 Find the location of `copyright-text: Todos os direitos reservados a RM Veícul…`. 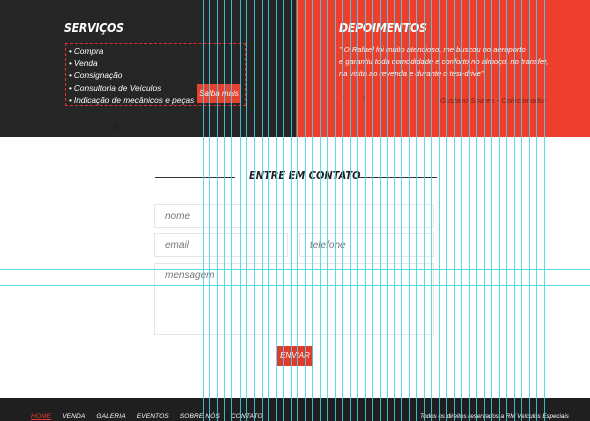

copyright-text: Todos os direitos reservados a RM Veícul… is located at coordinates (494, 416).